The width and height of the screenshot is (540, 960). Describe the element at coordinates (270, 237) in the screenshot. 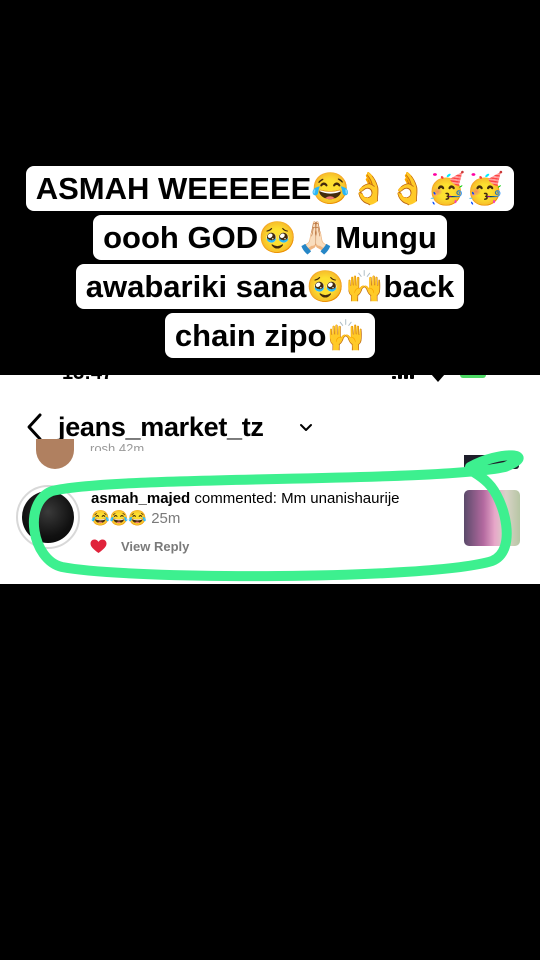

I see `caption-line-2: oooh GOD🥹🙏🏻Mungu` at that location.